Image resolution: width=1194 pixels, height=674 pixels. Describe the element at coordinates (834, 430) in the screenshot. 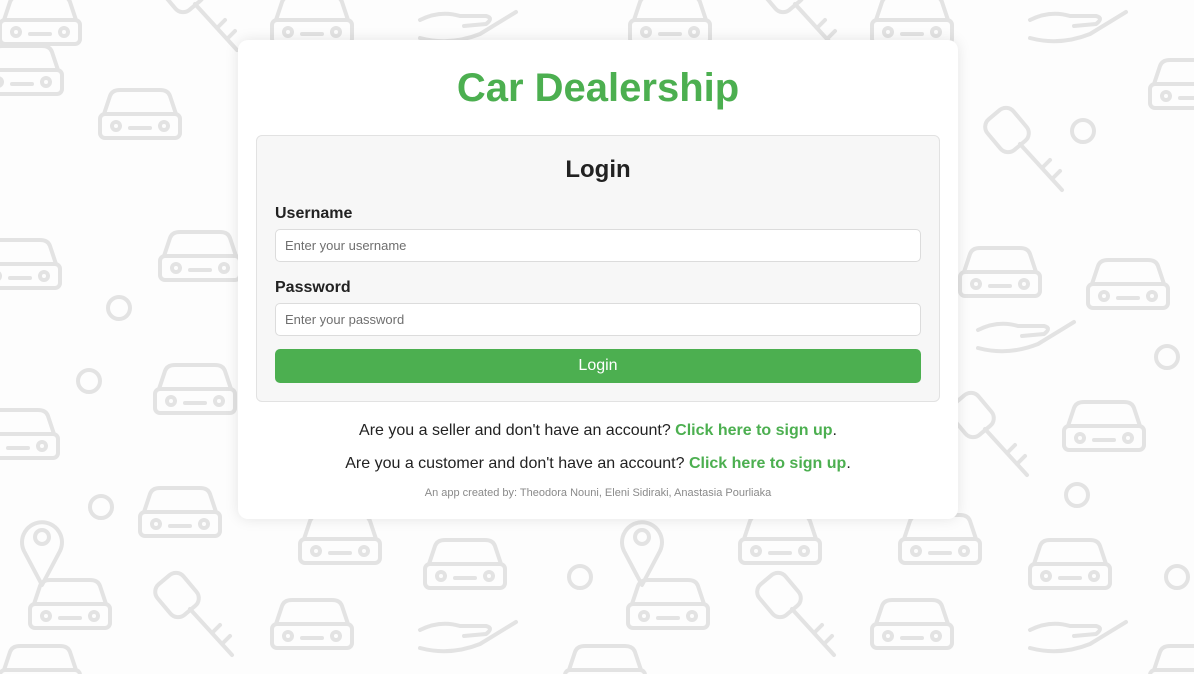

I see `seller-signup-punct: .` at that location.